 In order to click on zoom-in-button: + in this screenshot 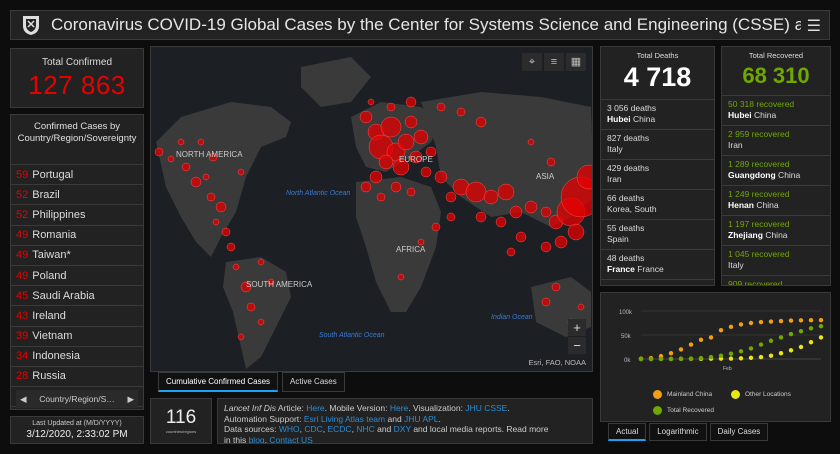, I will do `click(577, 327)`.